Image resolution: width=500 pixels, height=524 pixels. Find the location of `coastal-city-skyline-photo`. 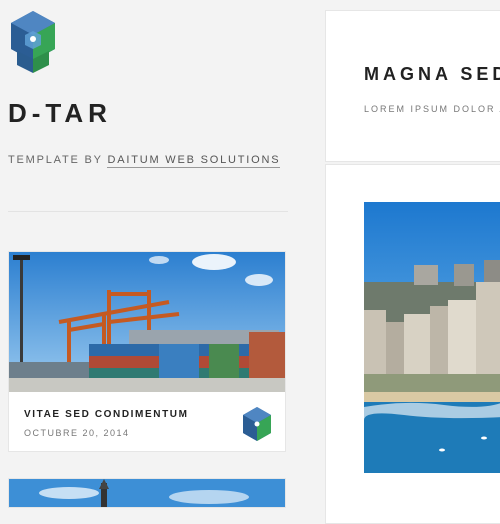

coastal-city-skyline-photo is located at coordinates (432, 337).